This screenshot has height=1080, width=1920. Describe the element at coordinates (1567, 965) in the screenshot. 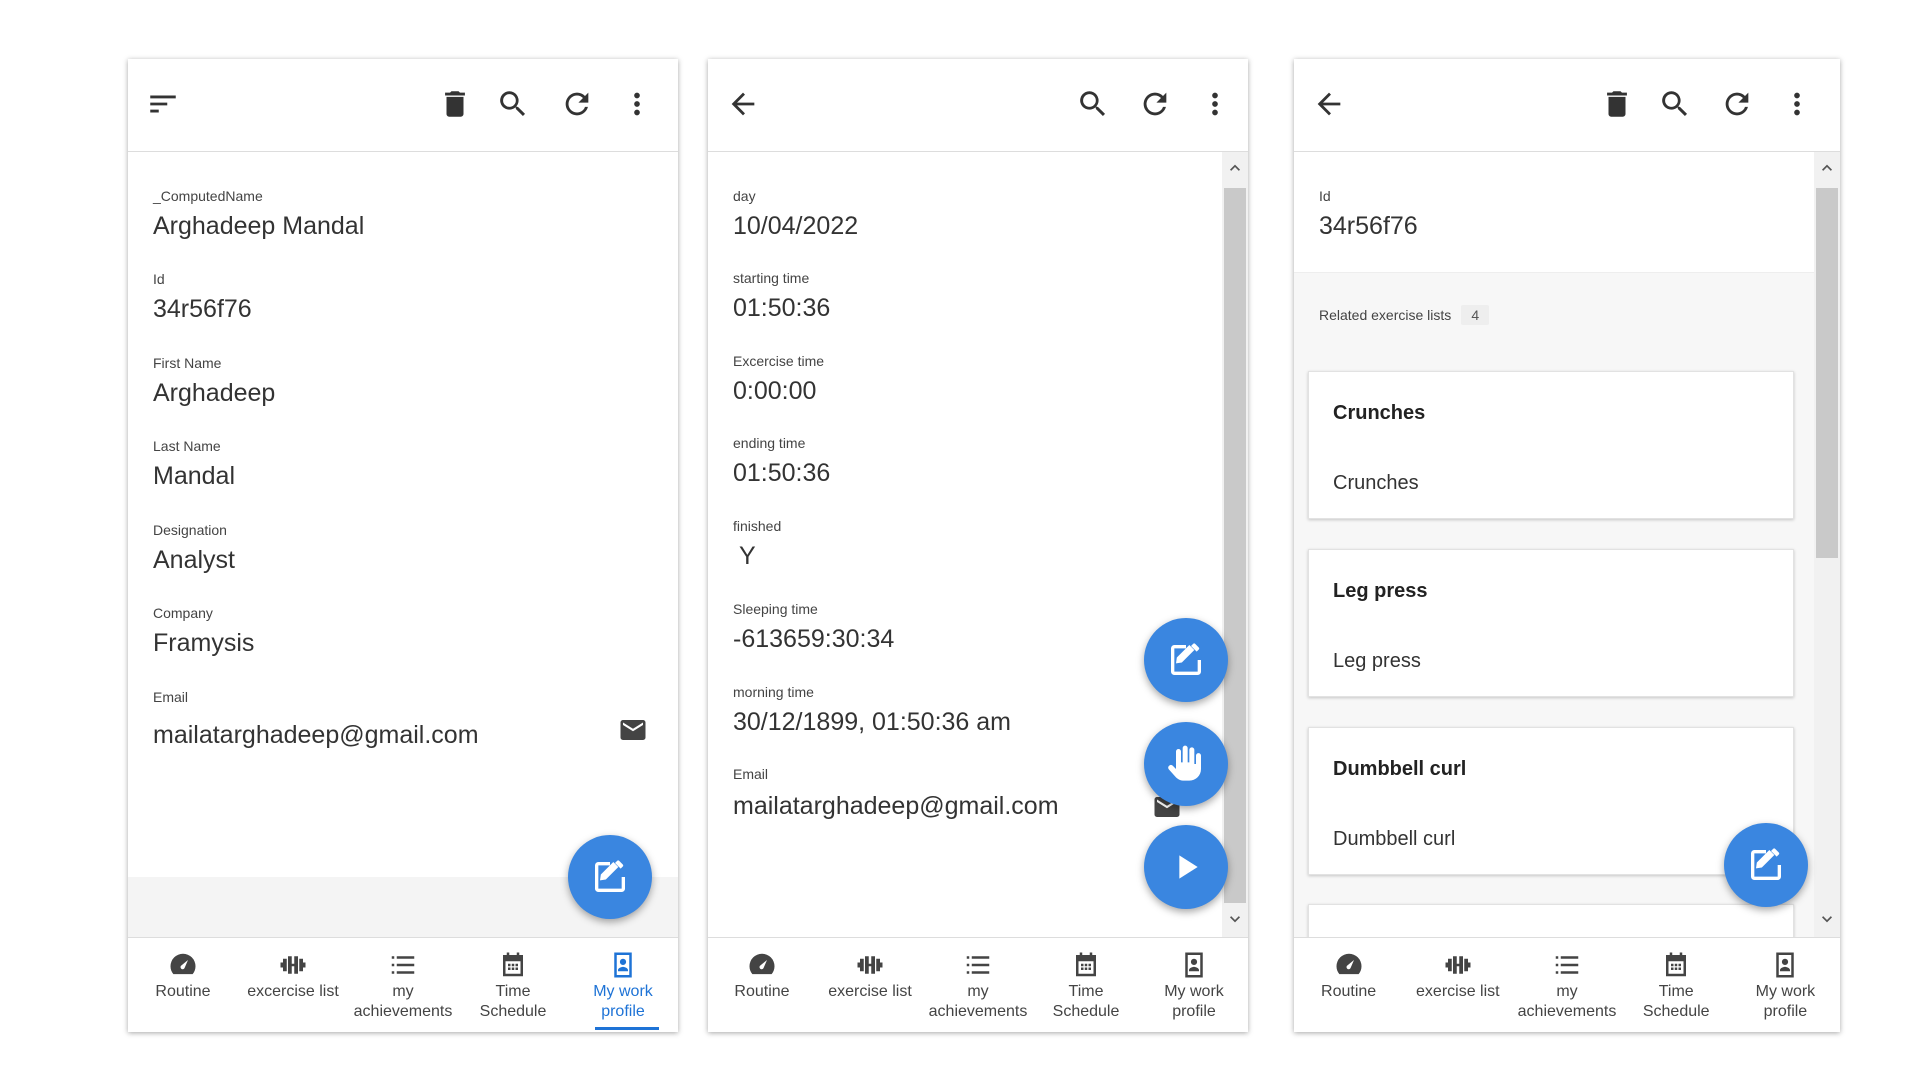

I see `list-icon` at that location.